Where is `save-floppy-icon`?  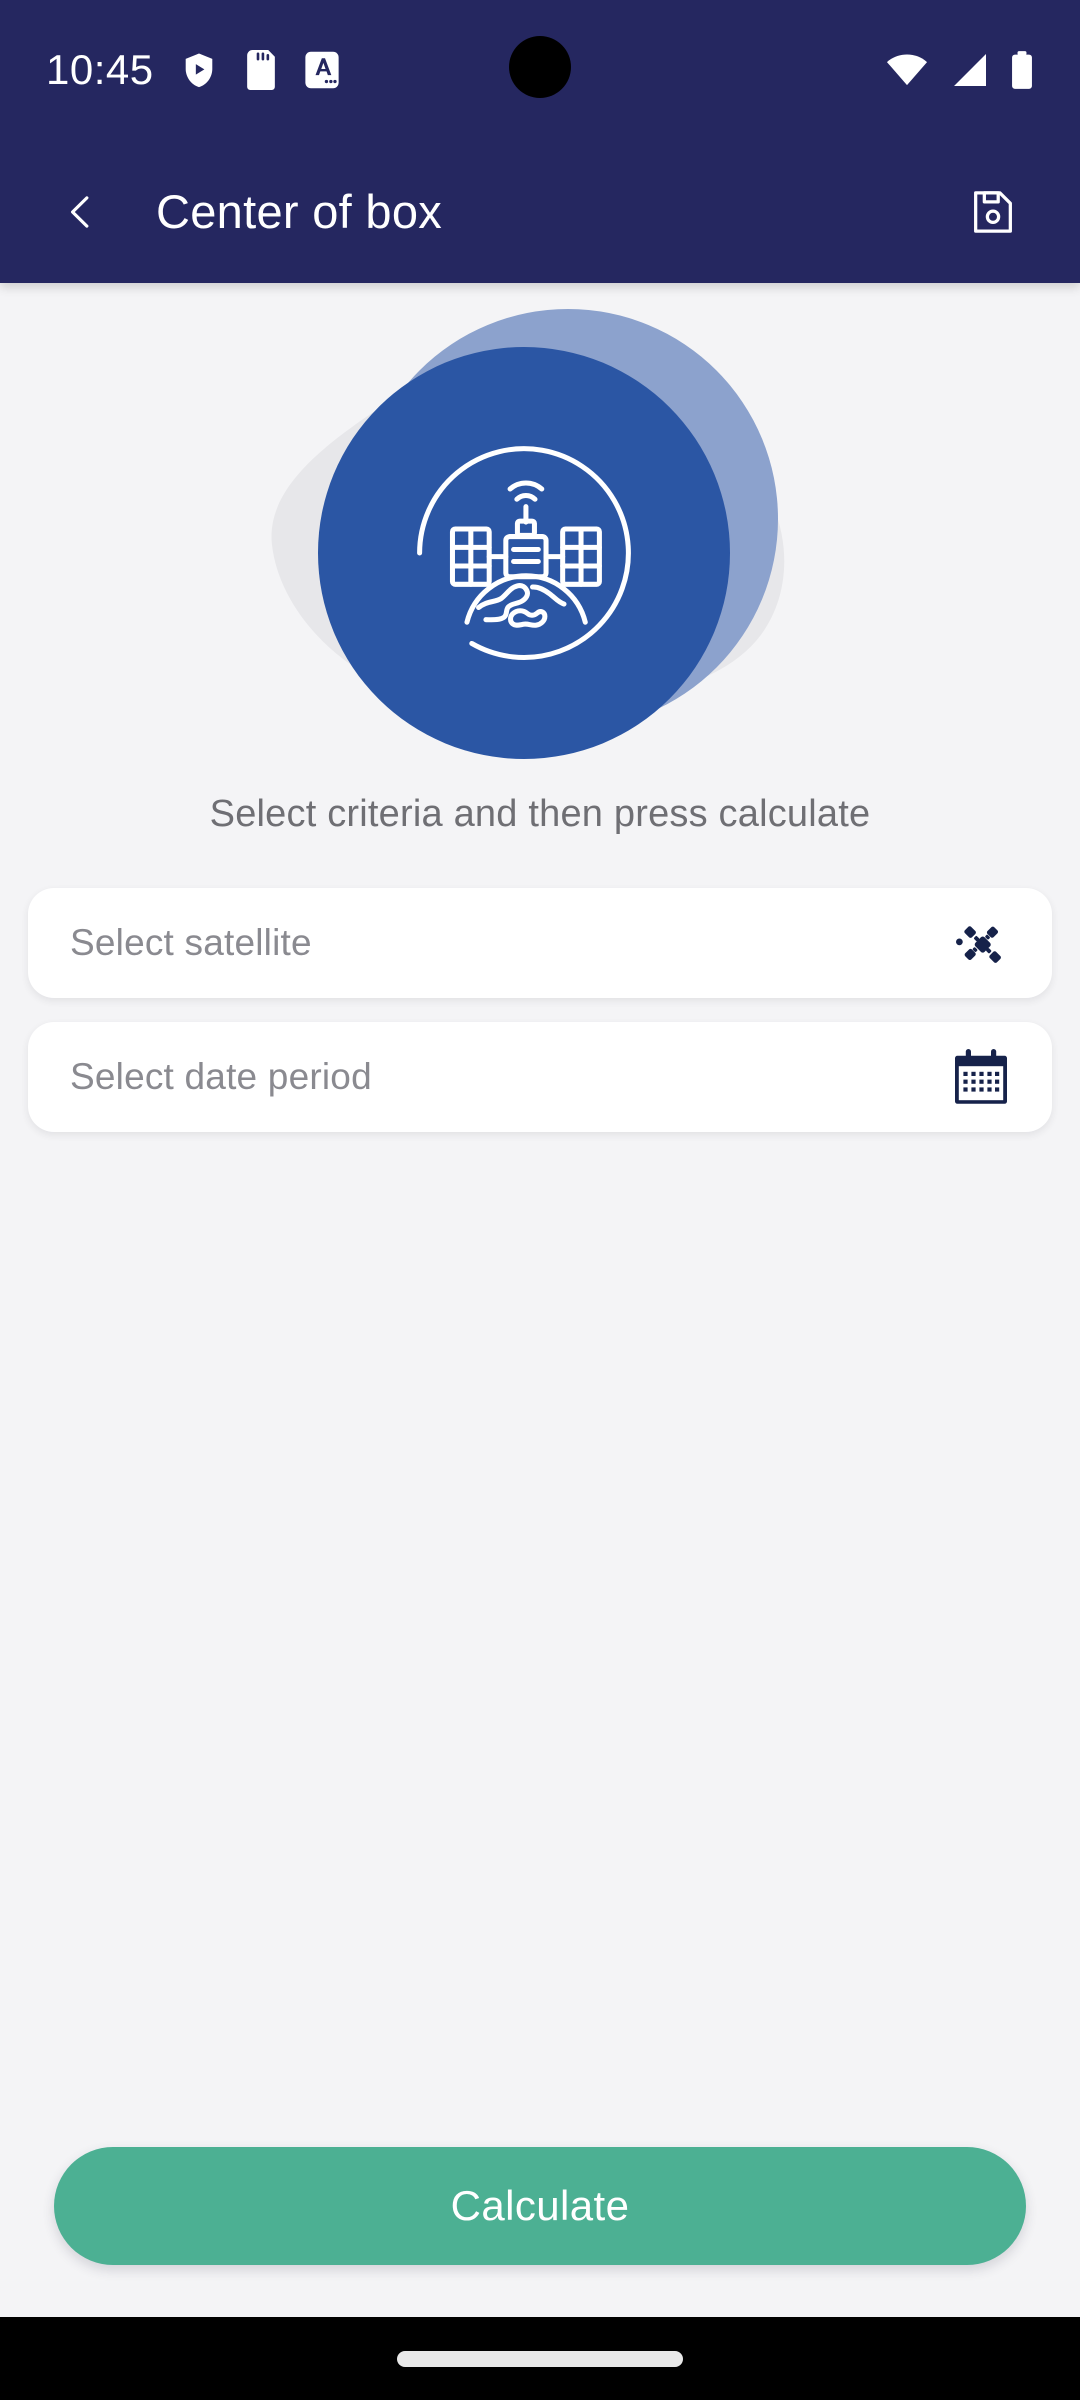
save-floppy-icon is located at coordinates (993, 211).